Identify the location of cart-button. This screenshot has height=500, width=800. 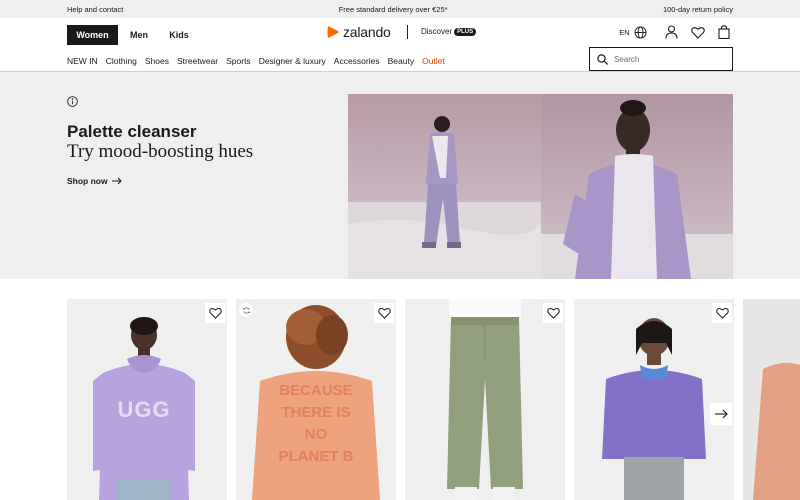
(724, 32).